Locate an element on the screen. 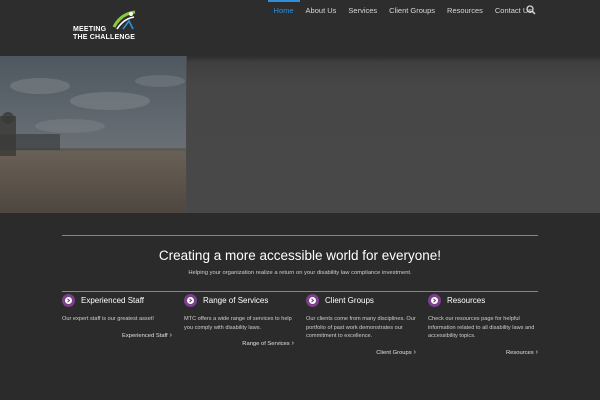  hero-photo is located at coordinates (93, 134).